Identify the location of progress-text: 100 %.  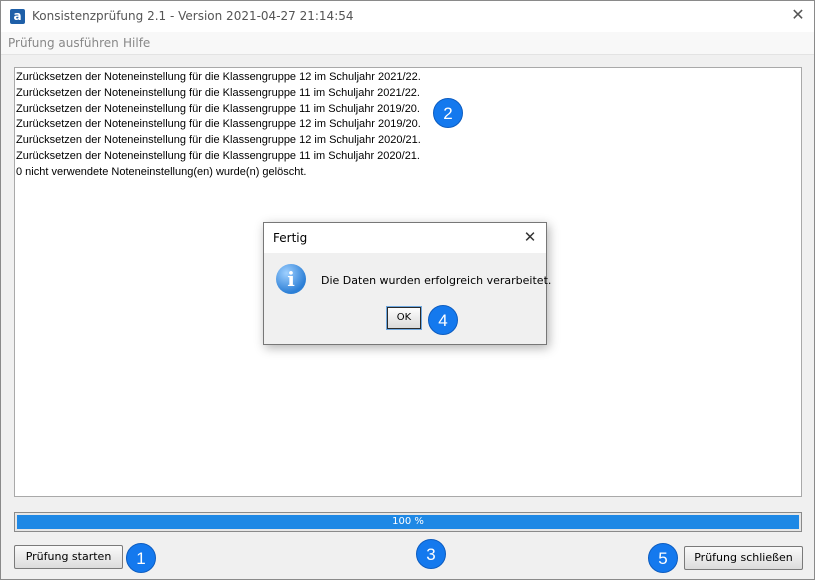
(408, 521).